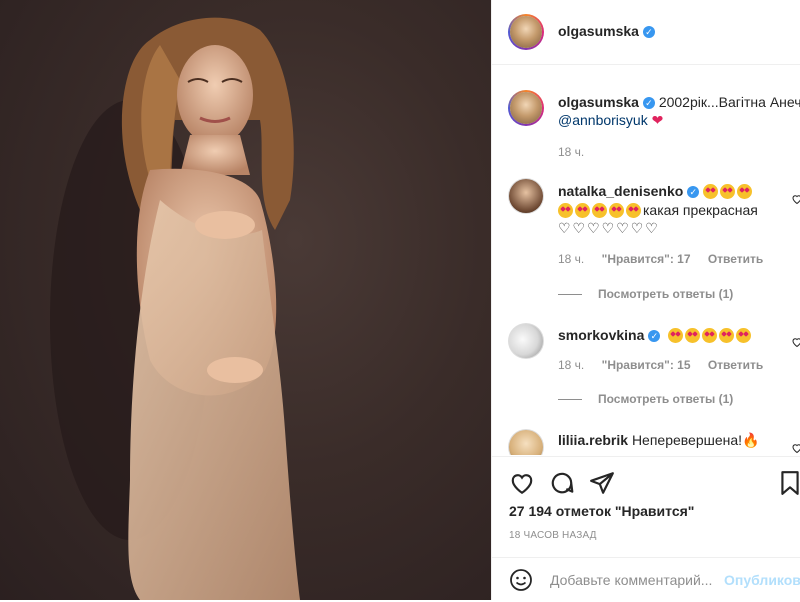 This screenshot has width=800, height=602. I want to click on publish-button: Опубликовать, so click(762, 580).